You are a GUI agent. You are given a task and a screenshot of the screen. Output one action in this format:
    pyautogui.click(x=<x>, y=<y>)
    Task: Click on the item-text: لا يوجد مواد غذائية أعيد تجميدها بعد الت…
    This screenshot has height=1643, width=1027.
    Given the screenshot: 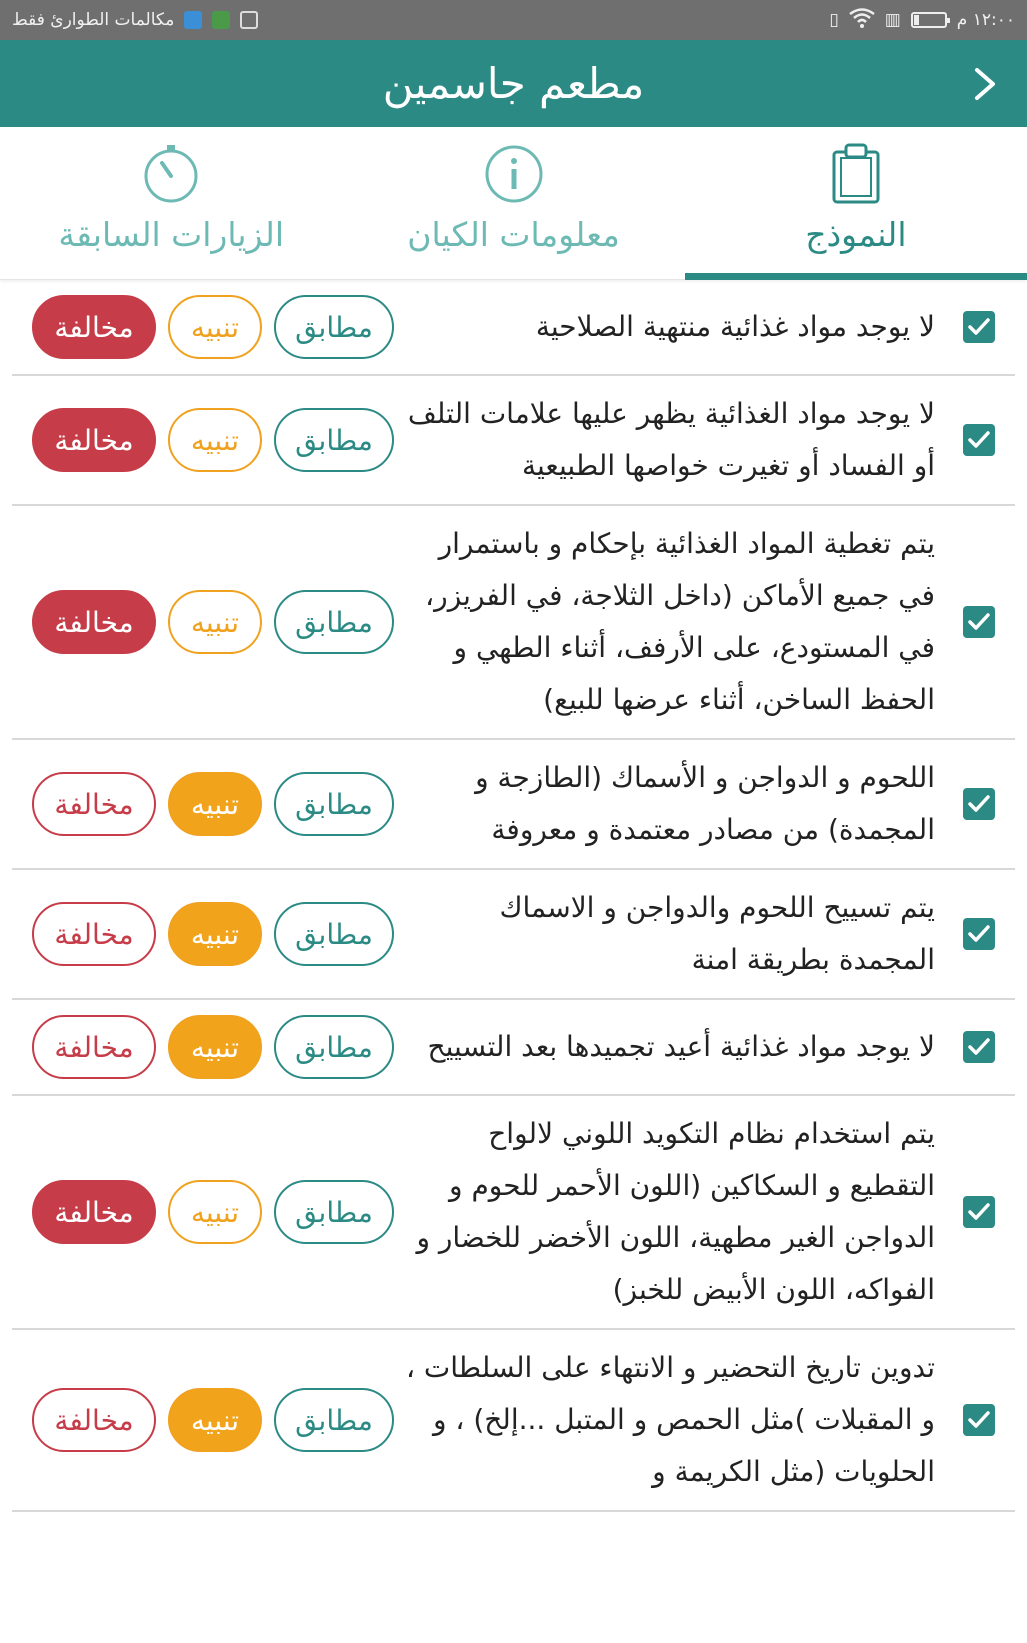 What is the action you would take?
    pyautogui.click(x=681, y=1046)
    